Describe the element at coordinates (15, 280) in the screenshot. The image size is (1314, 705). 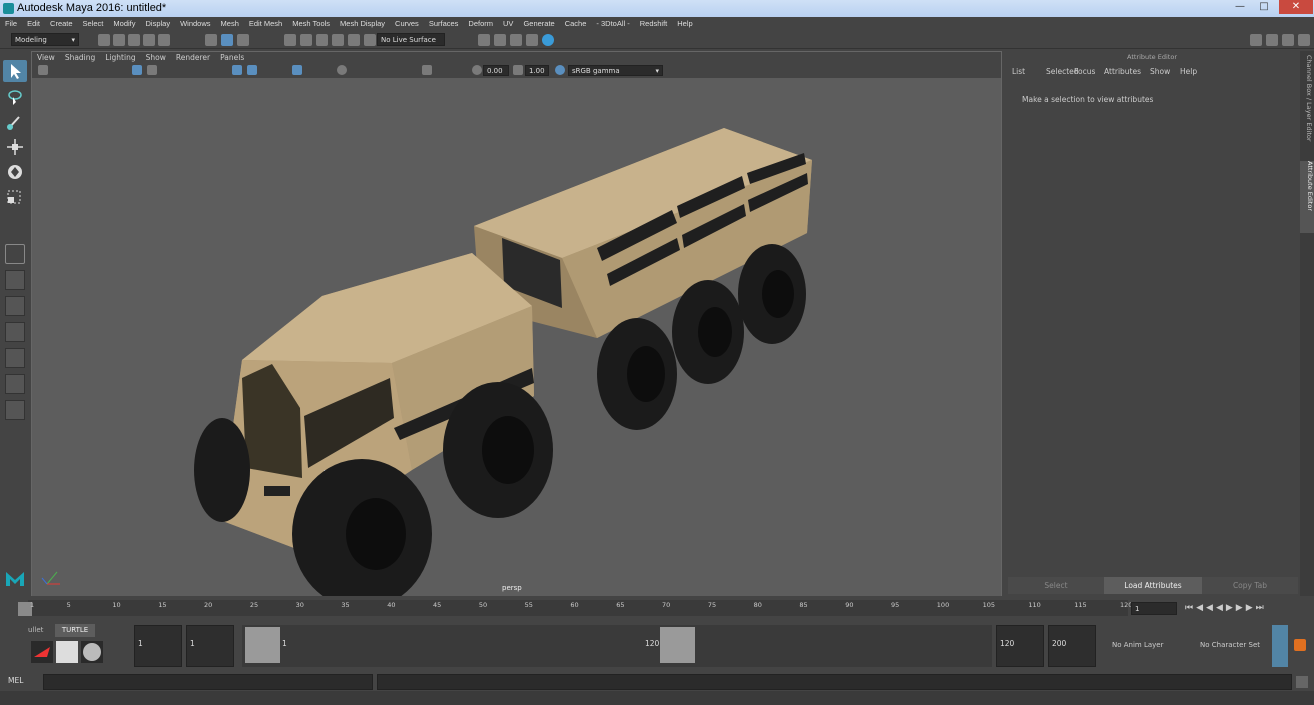
I see `layout-single-icon` at that location.